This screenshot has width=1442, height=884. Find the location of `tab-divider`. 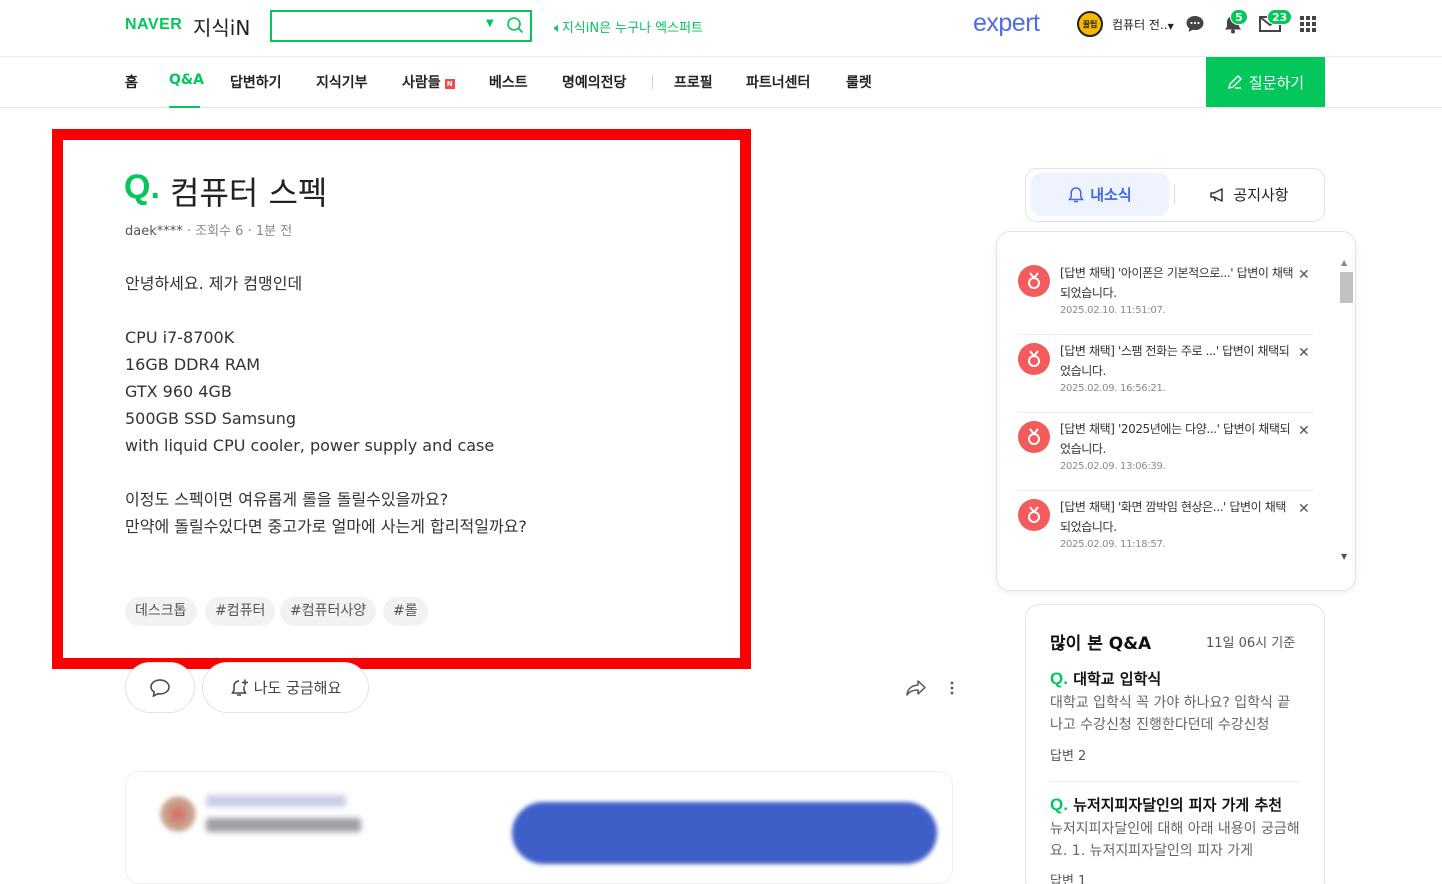

tab-divider is located at coordinates (1174, 194).